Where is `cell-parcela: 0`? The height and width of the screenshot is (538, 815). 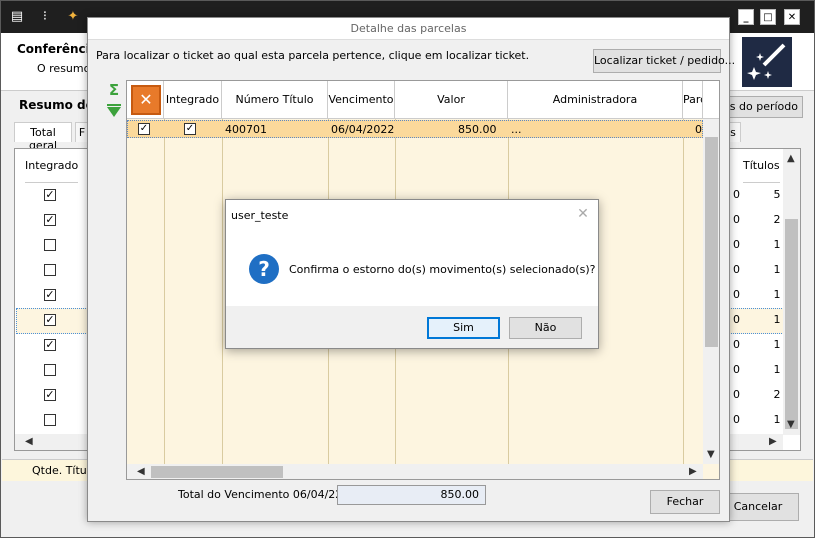
cell-parcela: 0 is located at coordinates (698, 129).